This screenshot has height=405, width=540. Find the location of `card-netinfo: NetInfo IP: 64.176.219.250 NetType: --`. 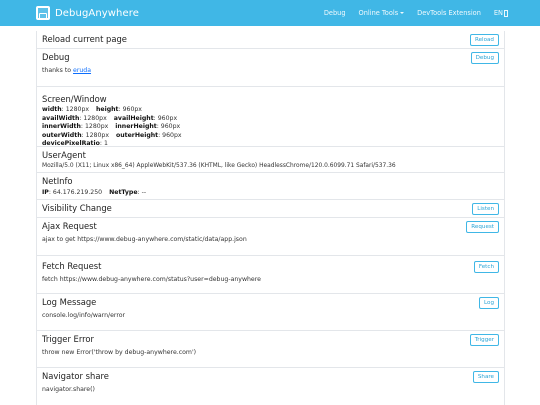

card-netinfo: NetInfo IP: 64.176.219.250 NetType: -- is located at coordinates (270, 186).